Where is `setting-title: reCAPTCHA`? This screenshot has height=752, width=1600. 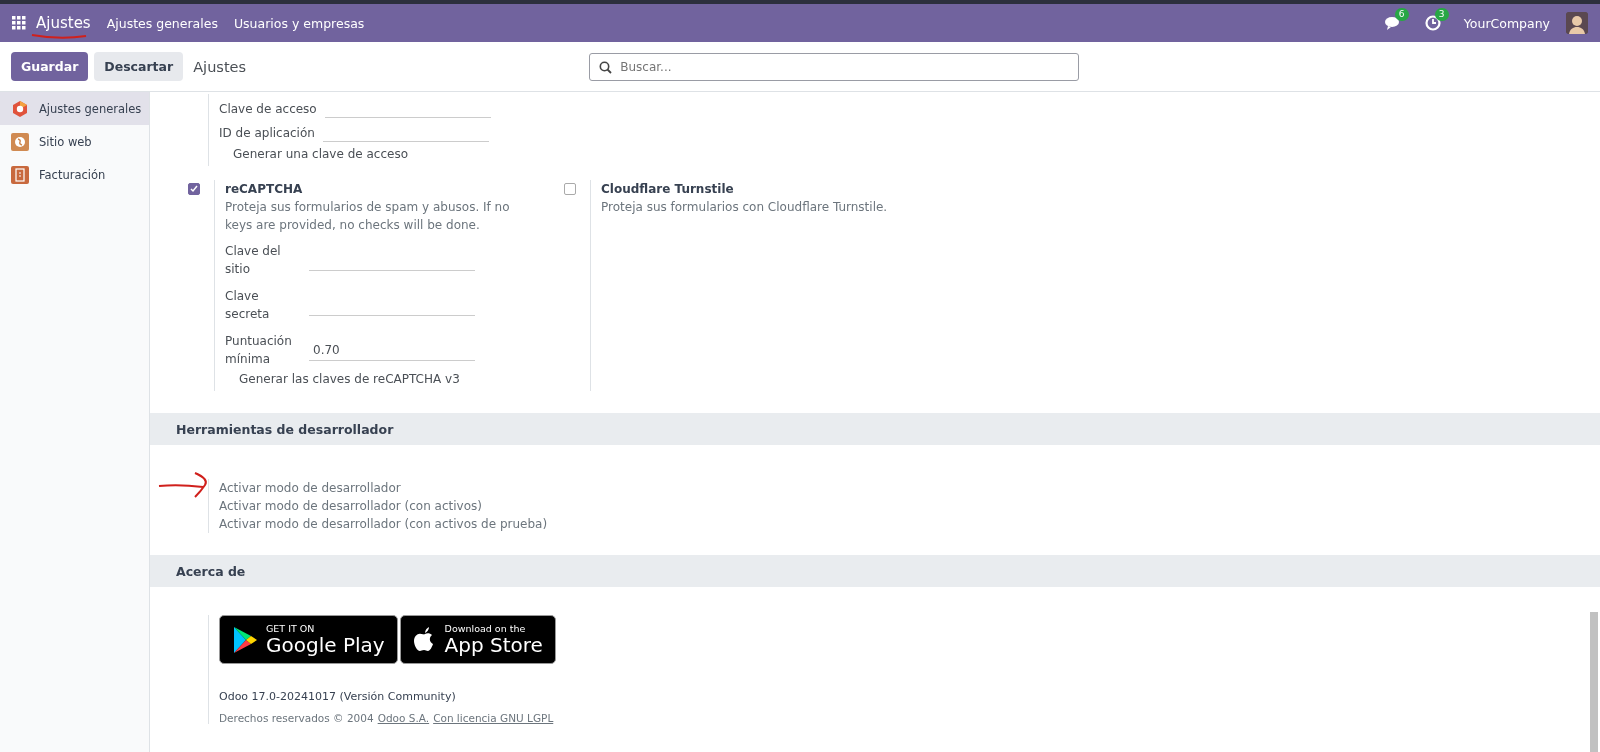
setting-title: reCAPTCHA is located at coordinates (264, 189).